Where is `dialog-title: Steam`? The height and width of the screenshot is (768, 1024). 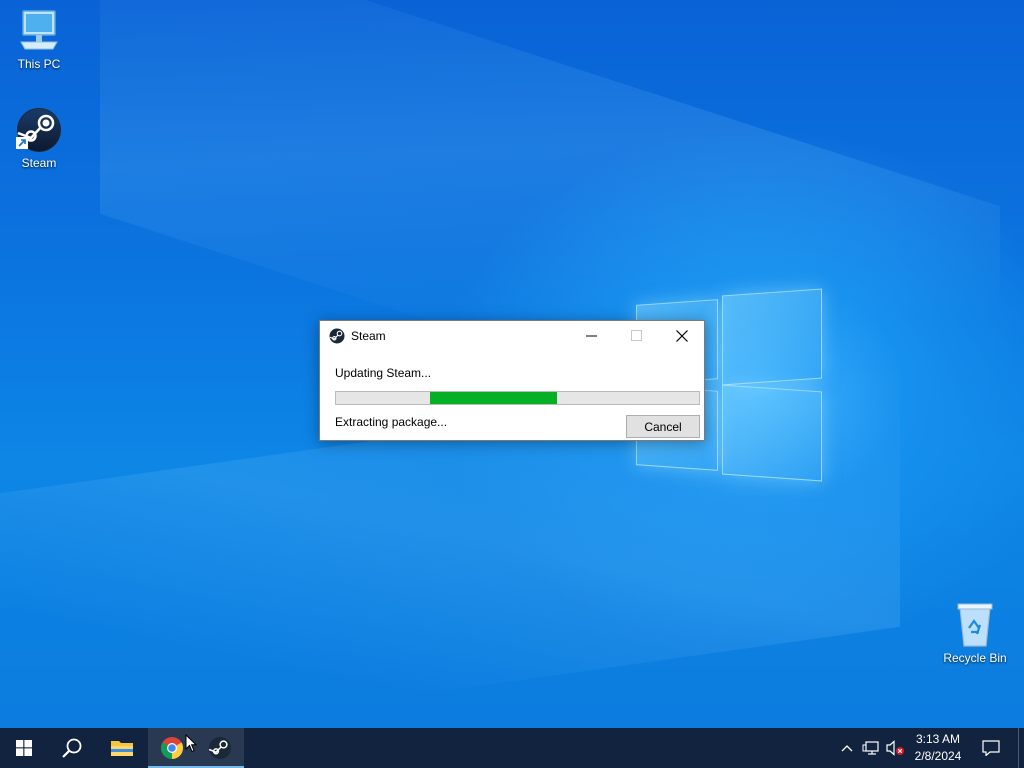 dialog-title: Steam is located at coordinates (368, 335).